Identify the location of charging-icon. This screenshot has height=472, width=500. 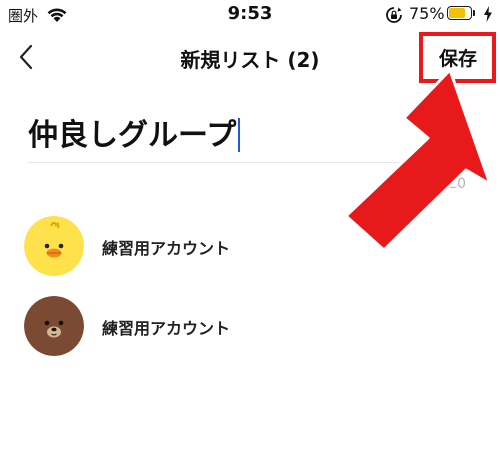
(488, 14).